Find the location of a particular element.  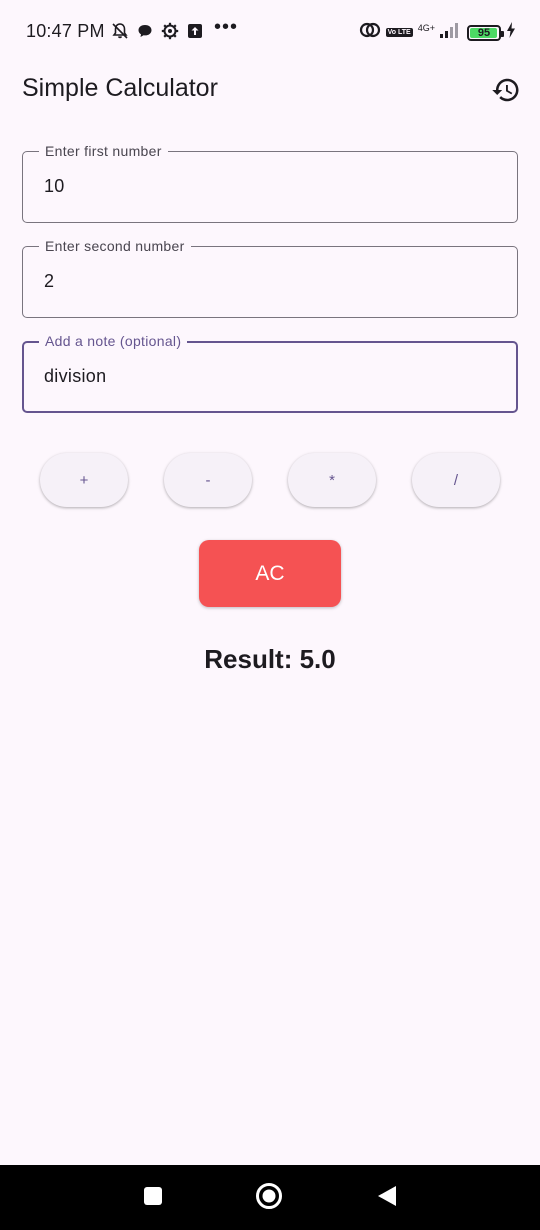

volte-icon: Vo LTE is located at coordinates (399, 32).